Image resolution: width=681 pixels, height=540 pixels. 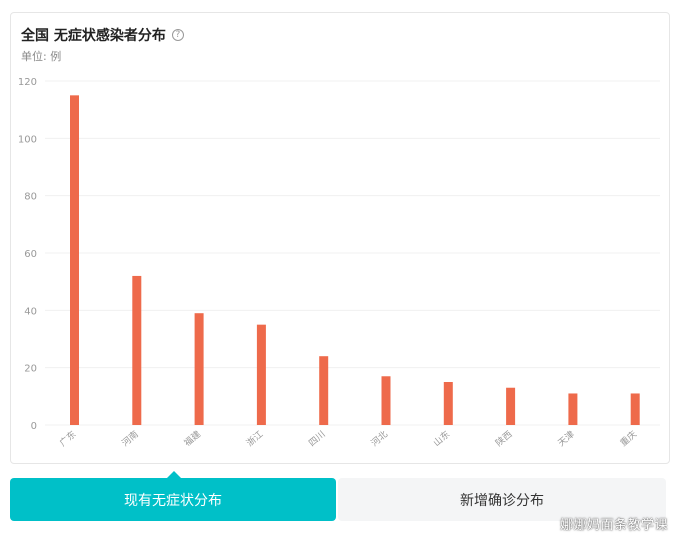 I want to click on y-tick-label: 120, so click(x=27, y=82).